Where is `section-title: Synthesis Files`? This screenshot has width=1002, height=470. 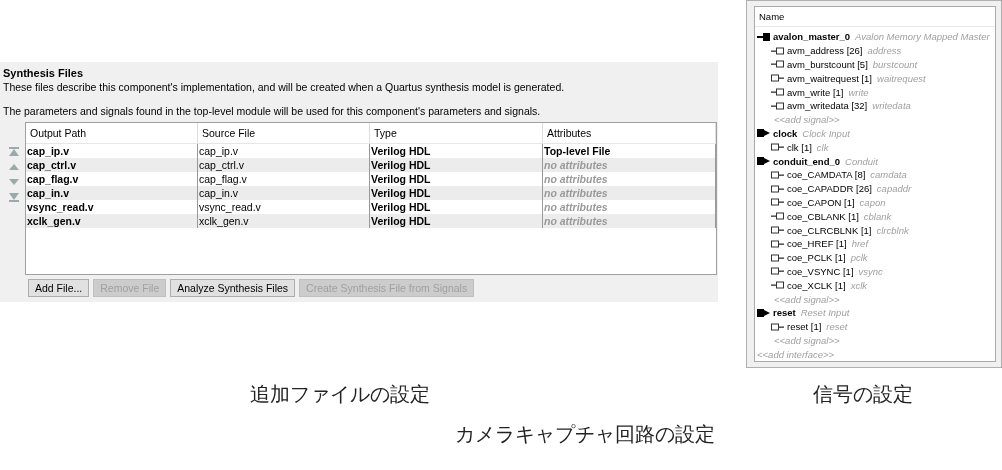
section-title: Synthesis Files is located at coordinates (44, 74).